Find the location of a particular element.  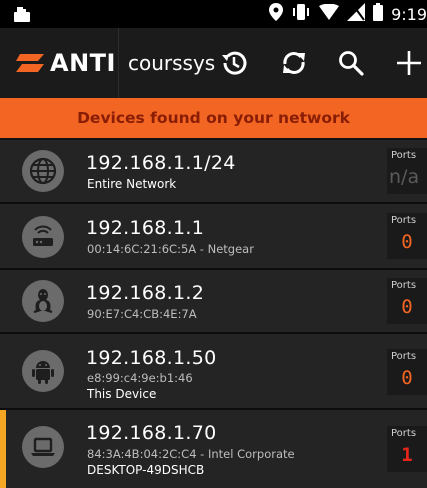

no-signal-icon is located at coordinates (356, 14).